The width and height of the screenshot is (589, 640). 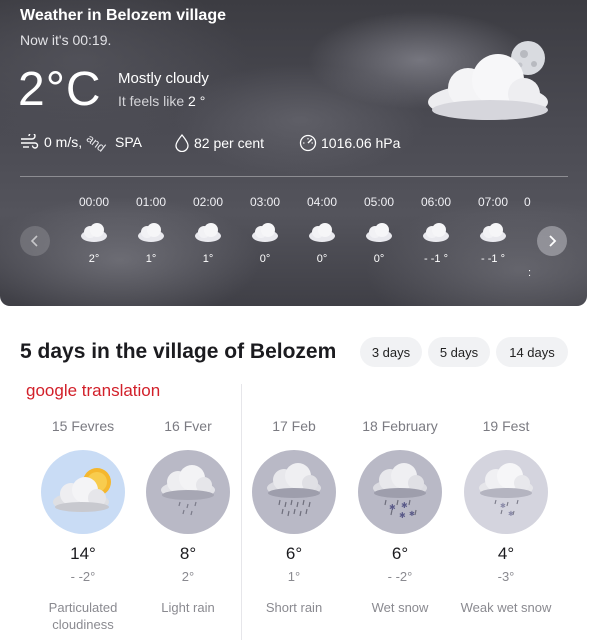 I want to click on hero-divider, so click(x=294, y=176).